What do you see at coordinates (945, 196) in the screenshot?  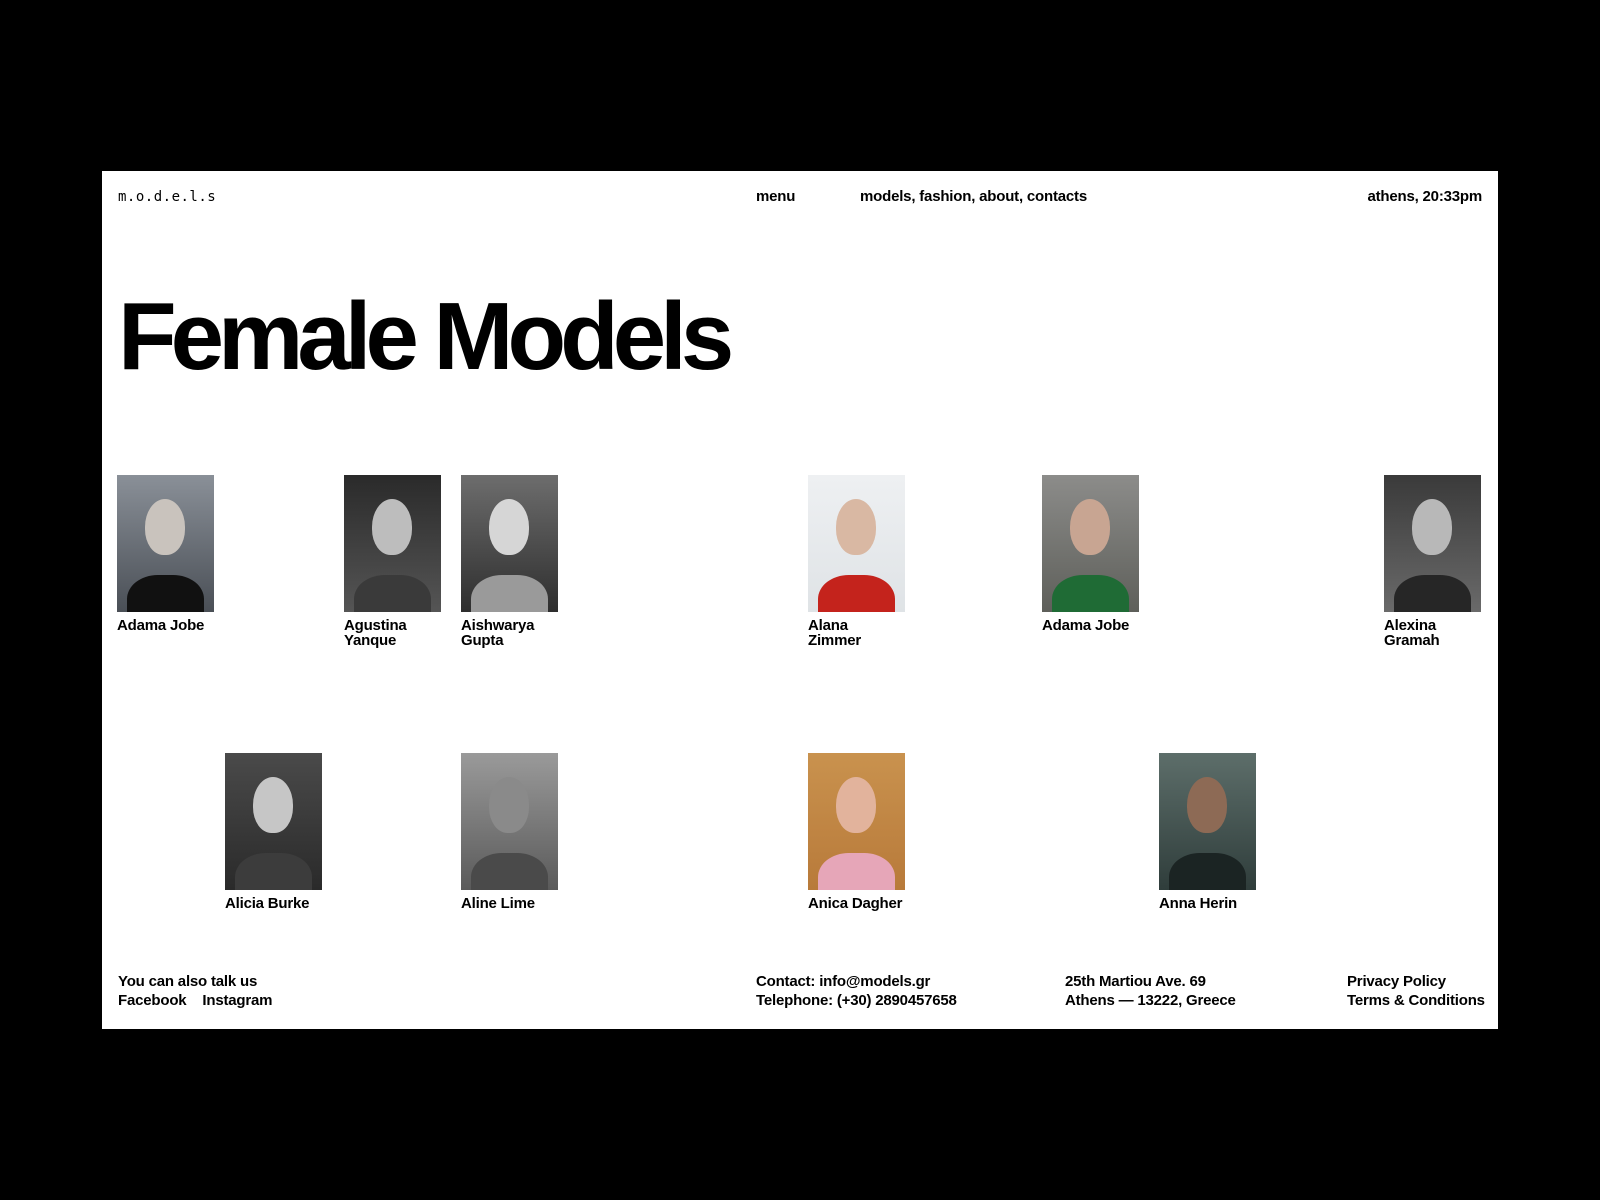 I see `nav-link-fashion: fashion` at bounding box center [945, 196].